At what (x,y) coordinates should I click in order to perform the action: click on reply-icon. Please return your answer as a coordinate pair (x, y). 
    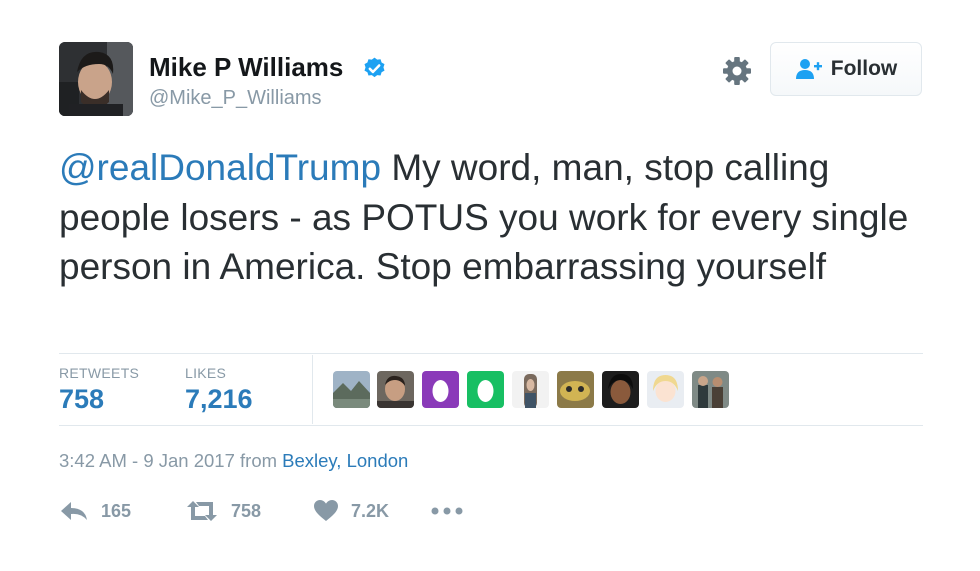
    Looking at the image, I should click on (74, 511).